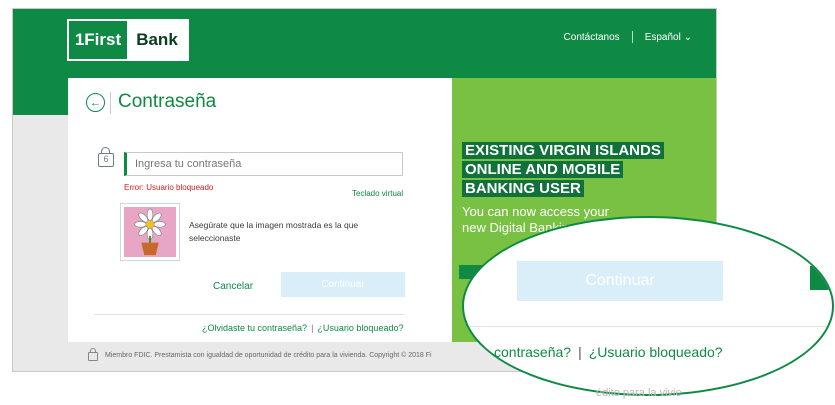 The image size is (835, 405). What do you see at coordinates (98, 40) in the screenshot?
I see `logo-left: 1First` at bounding box center [98, 40].